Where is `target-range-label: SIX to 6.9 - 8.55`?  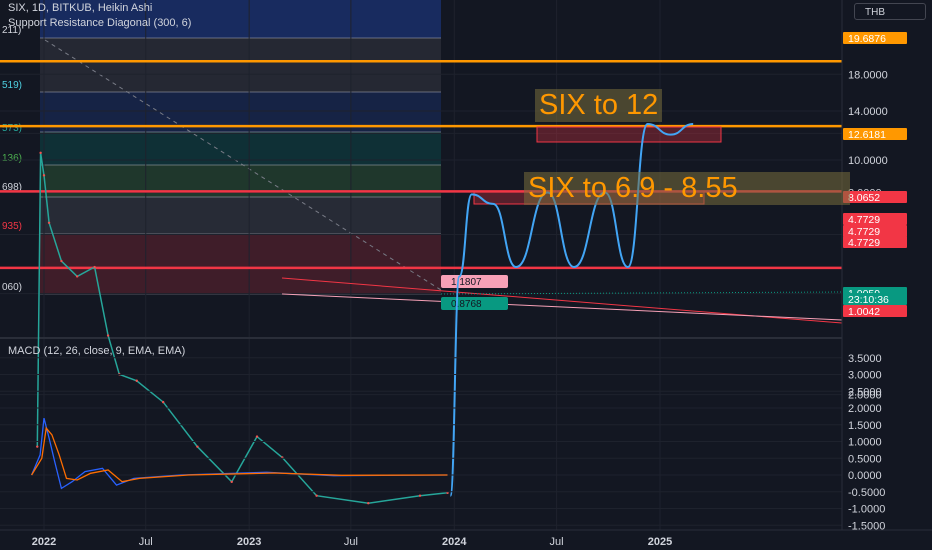
target-range-label: SIX to 6.9 - 8.55 is located at coordinates (687, 188).